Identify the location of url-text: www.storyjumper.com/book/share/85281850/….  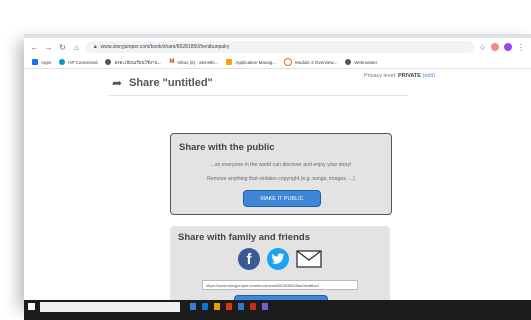
(165, 47).